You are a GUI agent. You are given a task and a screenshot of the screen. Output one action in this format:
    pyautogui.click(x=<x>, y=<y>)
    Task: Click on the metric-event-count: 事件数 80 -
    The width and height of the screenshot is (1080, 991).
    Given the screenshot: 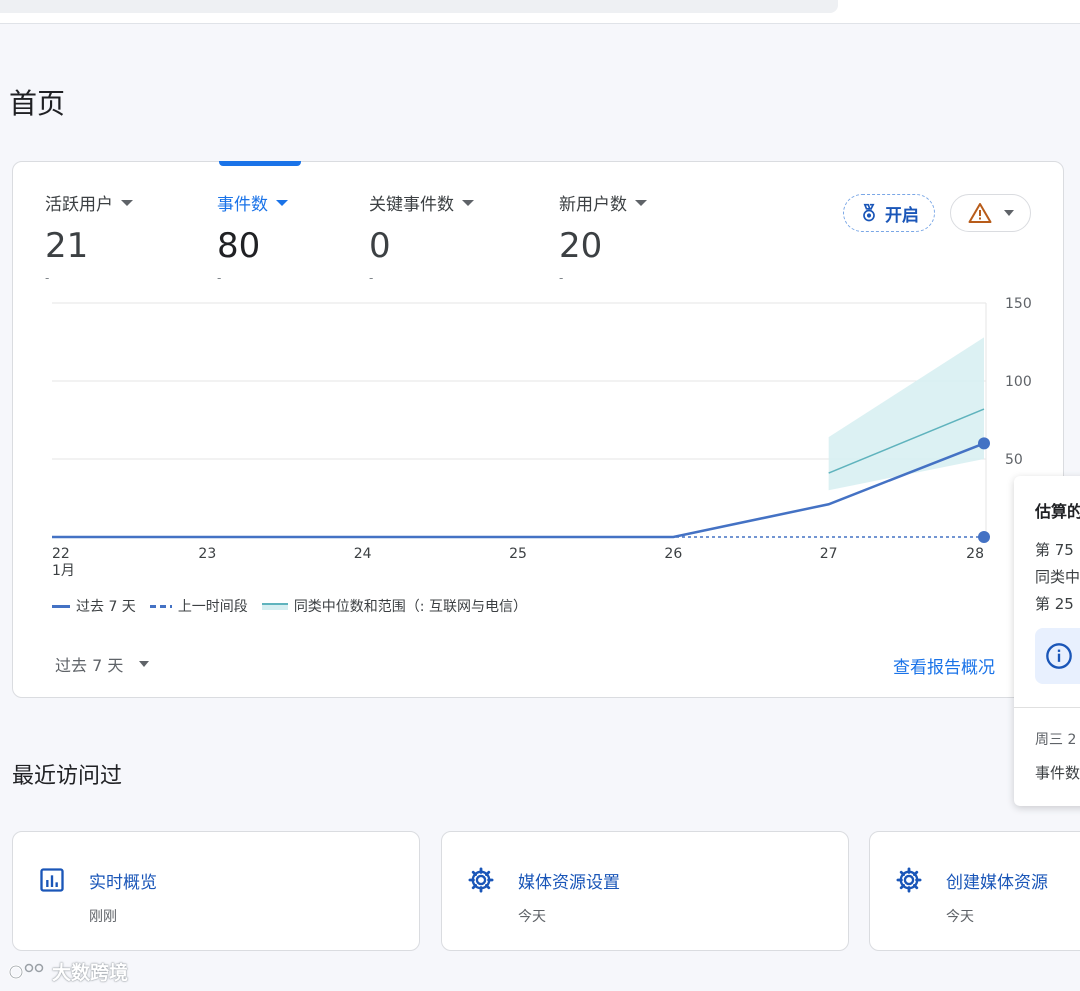 What is the action you would take?
    pyautogui.click(x=252, y=237)
    